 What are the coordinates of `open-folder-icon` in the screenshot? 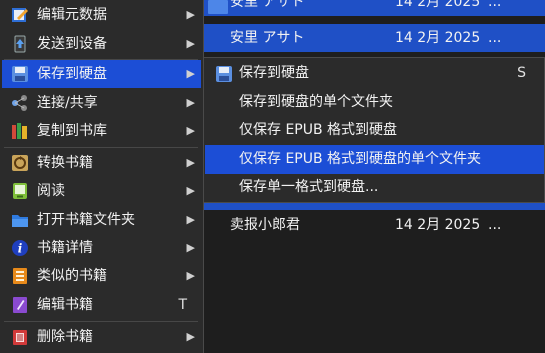 It's located at (20, 221).